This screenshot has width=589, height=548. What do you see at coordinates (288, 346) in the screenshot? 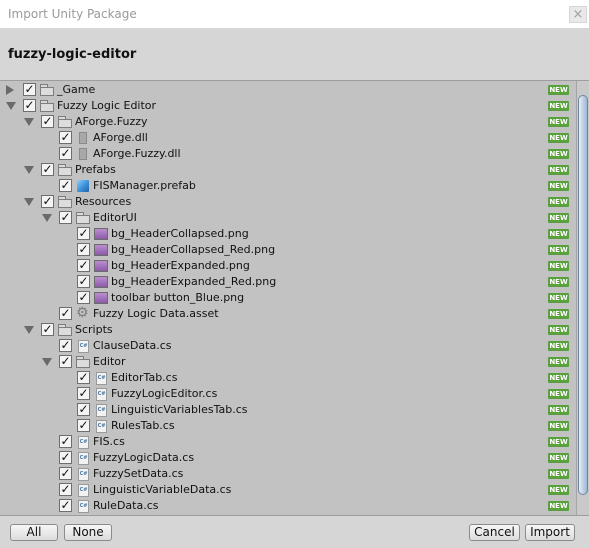
I see `tree-row: ✓ ClauseData.cs NEW` at bounding box center [288, 346].